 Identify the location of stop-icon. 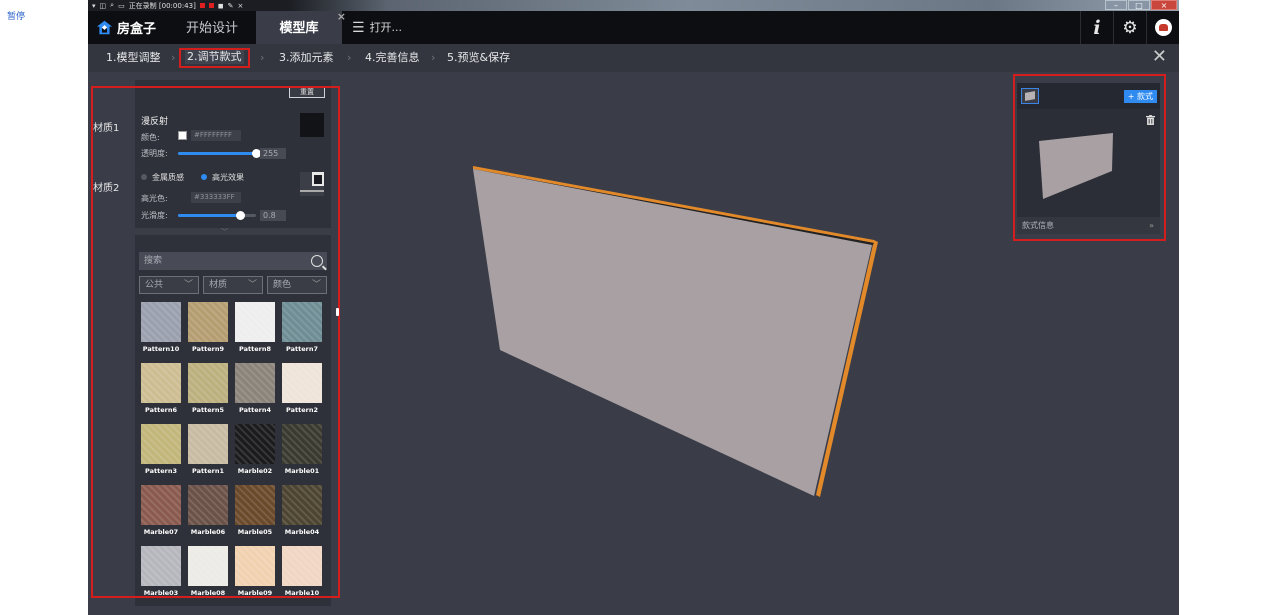
(202, 5).